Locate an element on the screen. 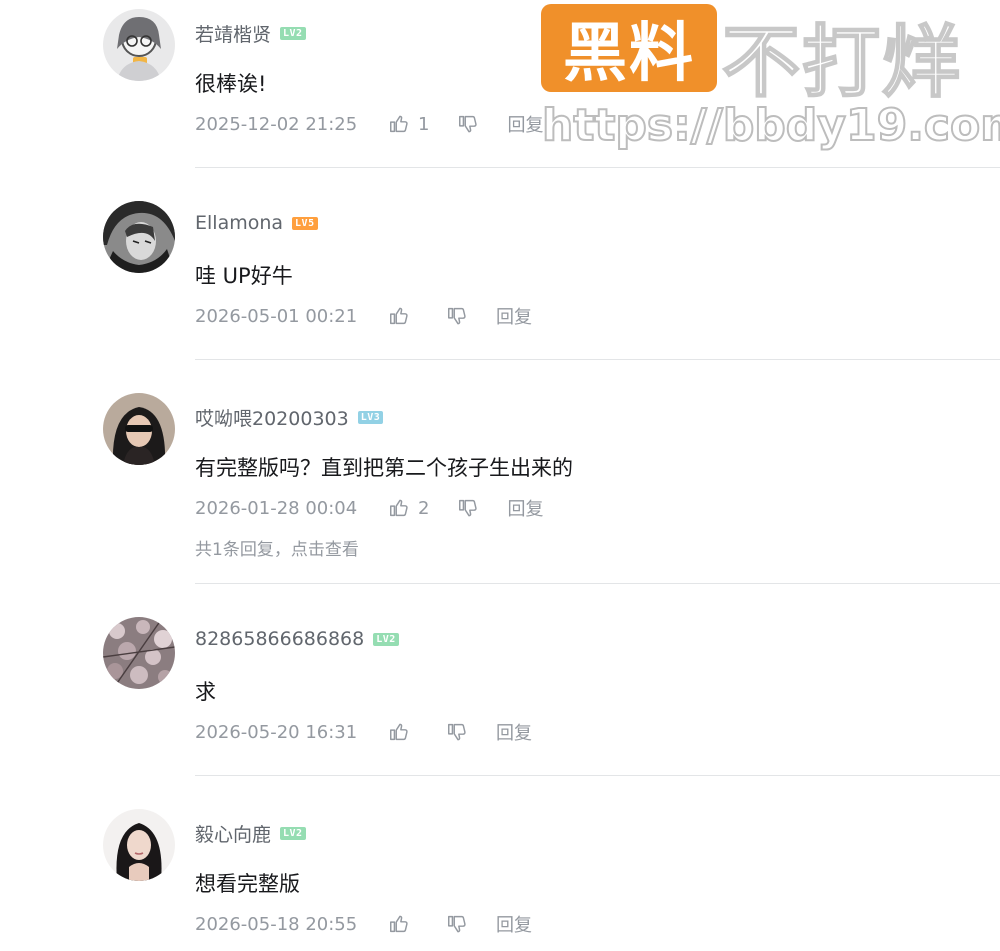 This screenshot has height=951, width=1000. comment-meta: 2026-01-28 00:04 2 回复 is located at coordinates (369, 508).